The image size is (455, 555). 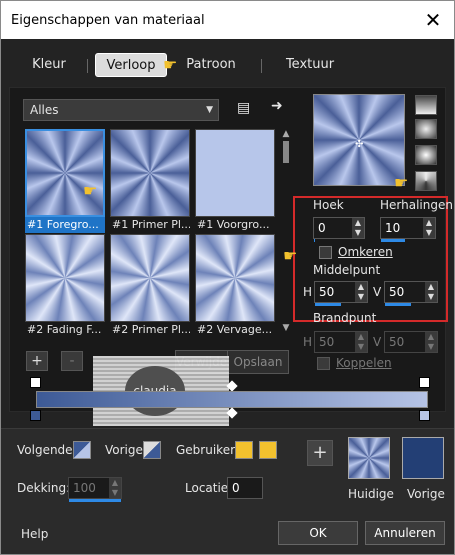 I want to click on vorige-preview, so click(x=423, y=458).